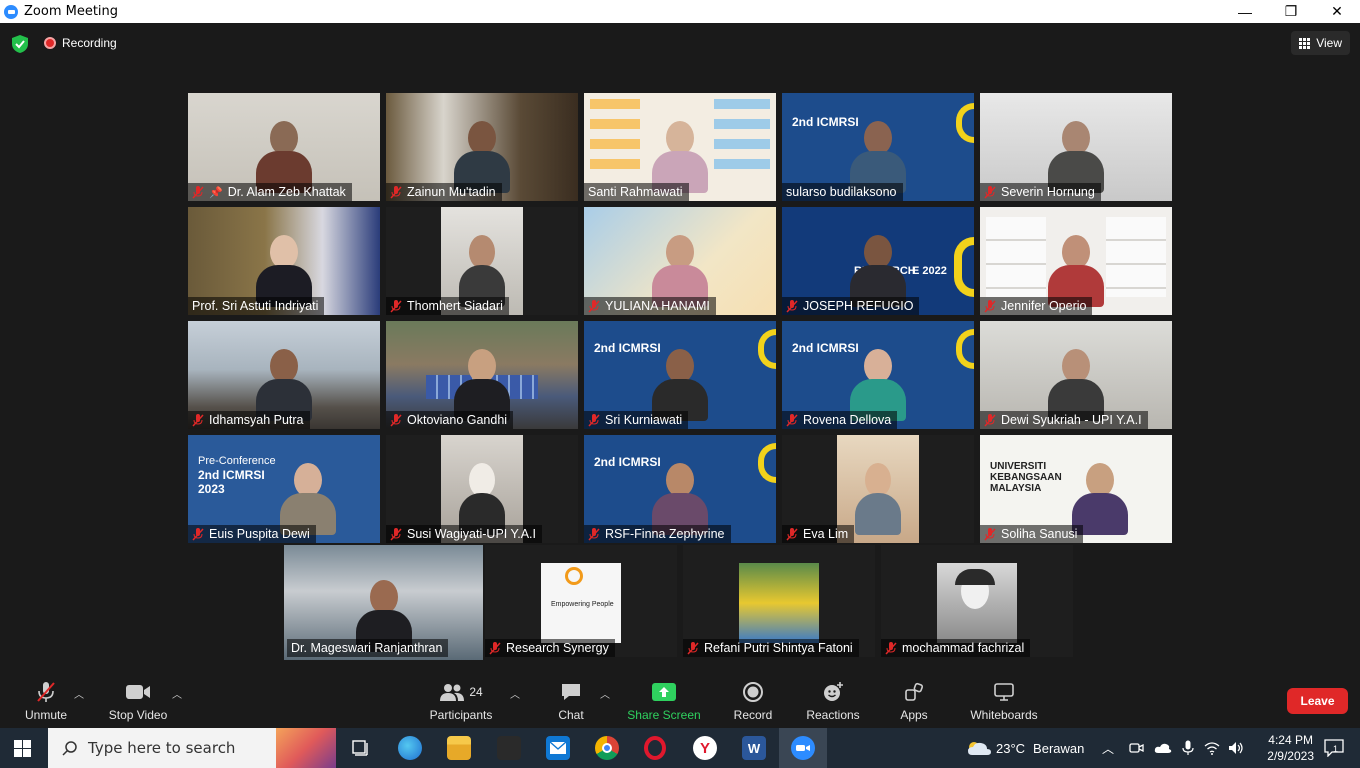  What do you see at coordinates (607, 748) in the screenshot?
I see `chrome-browser-icon` at bounding box center [607, 748].